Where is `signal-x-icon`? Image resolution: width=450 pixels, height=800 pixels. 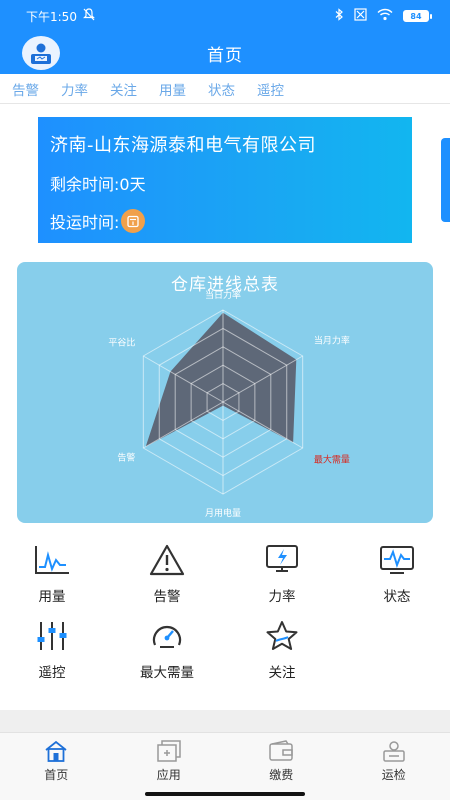
signal-x-icon is located at coordinates (360, 16).